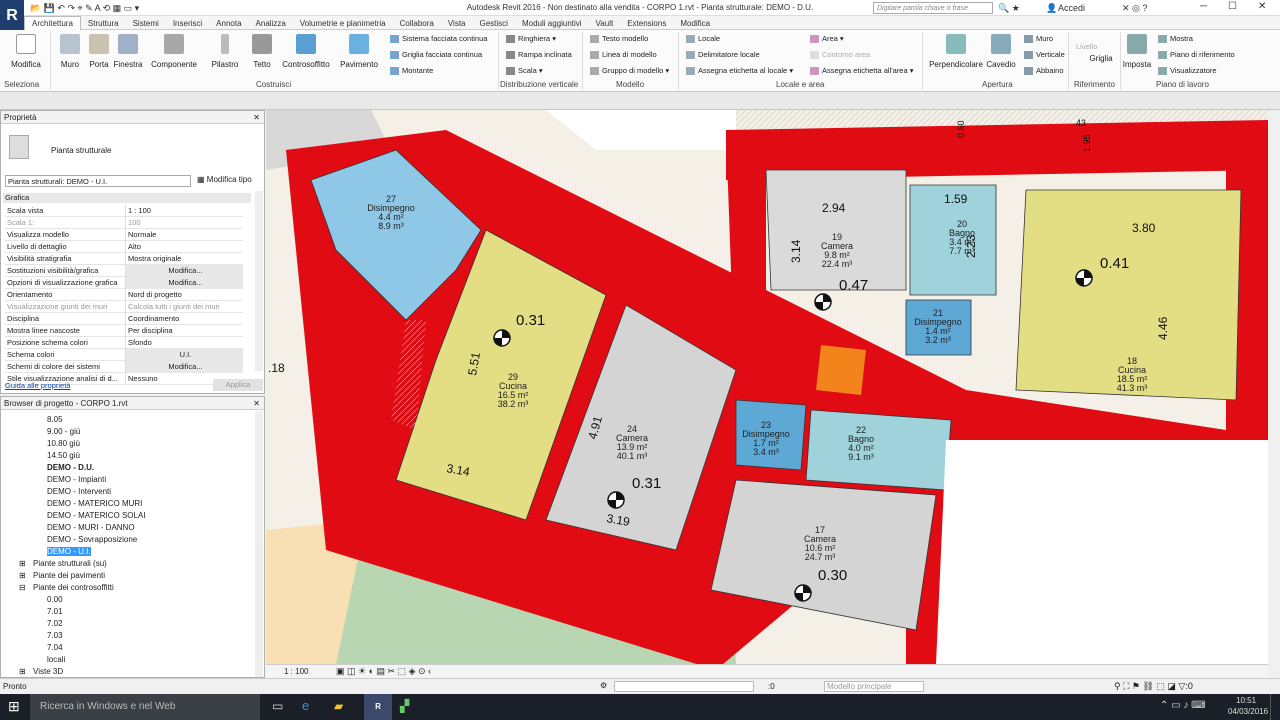 The height and width of the screenshot is (720, 1280). What do you see at coordinates (259, 544) in the screenshot?
I see `browser-scrollbar` at bounding box center [259, 544].